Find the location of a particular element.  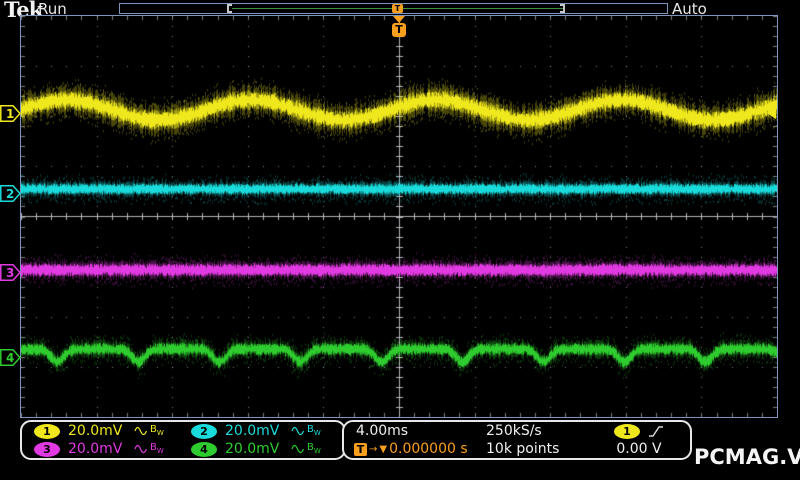

channel-1-position-marker: 1 is located at coordinates (10, 113).